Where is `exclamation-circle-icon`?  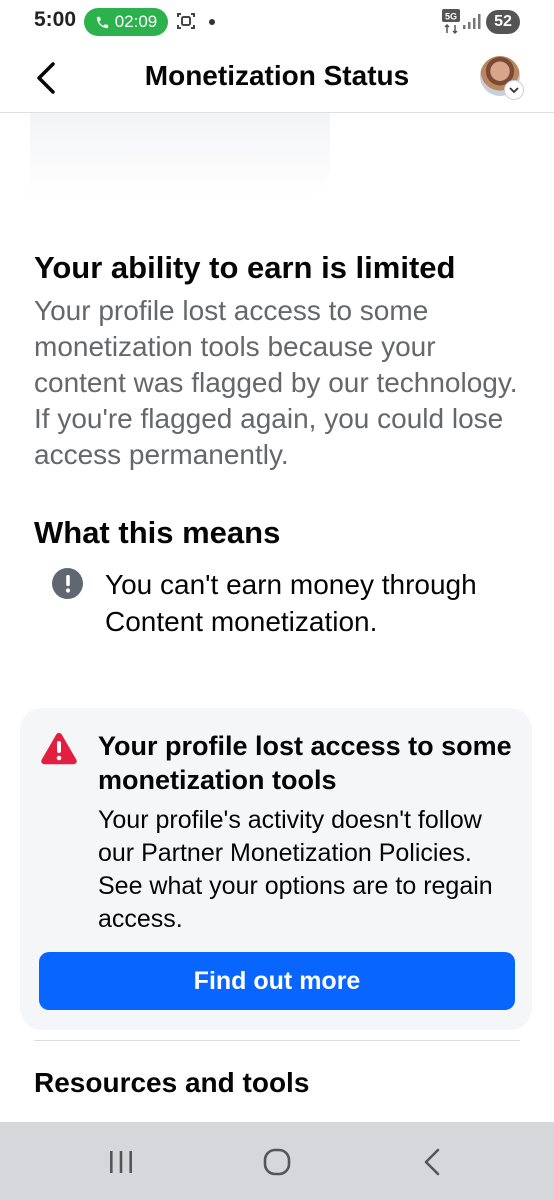 exclamation-circle-icon is located at coordinates (67, 583).